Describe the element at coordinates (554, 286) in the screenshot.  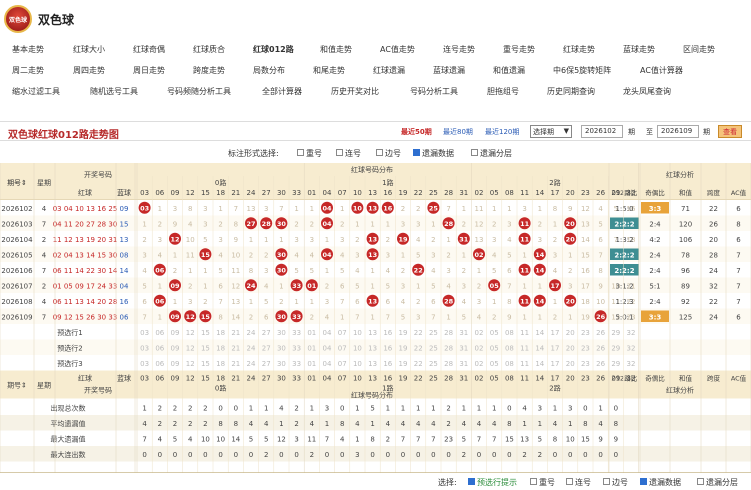
I see `ball-number: 17` at that location.